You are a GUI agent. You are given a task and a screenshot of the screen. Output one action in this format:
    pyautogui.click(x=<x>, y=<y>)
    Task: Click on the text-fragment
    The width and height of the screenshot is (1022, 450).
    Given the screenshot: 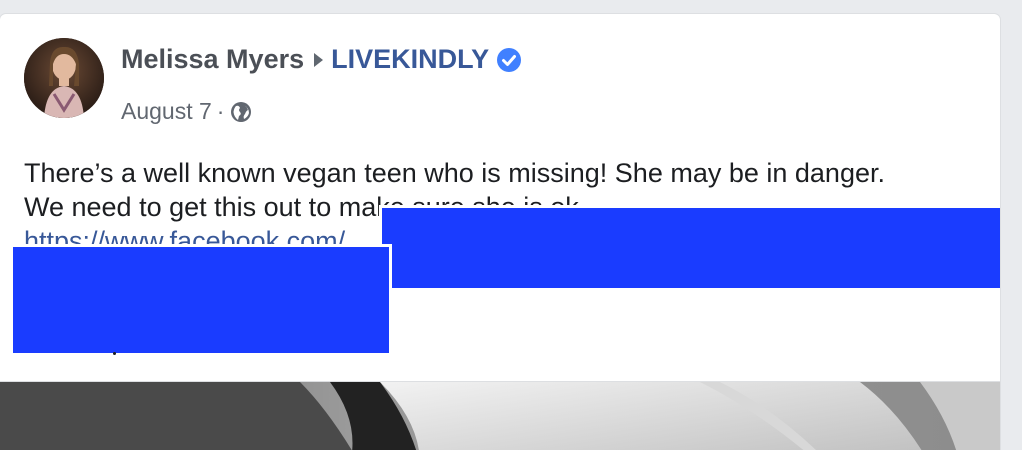 What is the action you would take?
    pyautogui.click(x=114, y=353)
    